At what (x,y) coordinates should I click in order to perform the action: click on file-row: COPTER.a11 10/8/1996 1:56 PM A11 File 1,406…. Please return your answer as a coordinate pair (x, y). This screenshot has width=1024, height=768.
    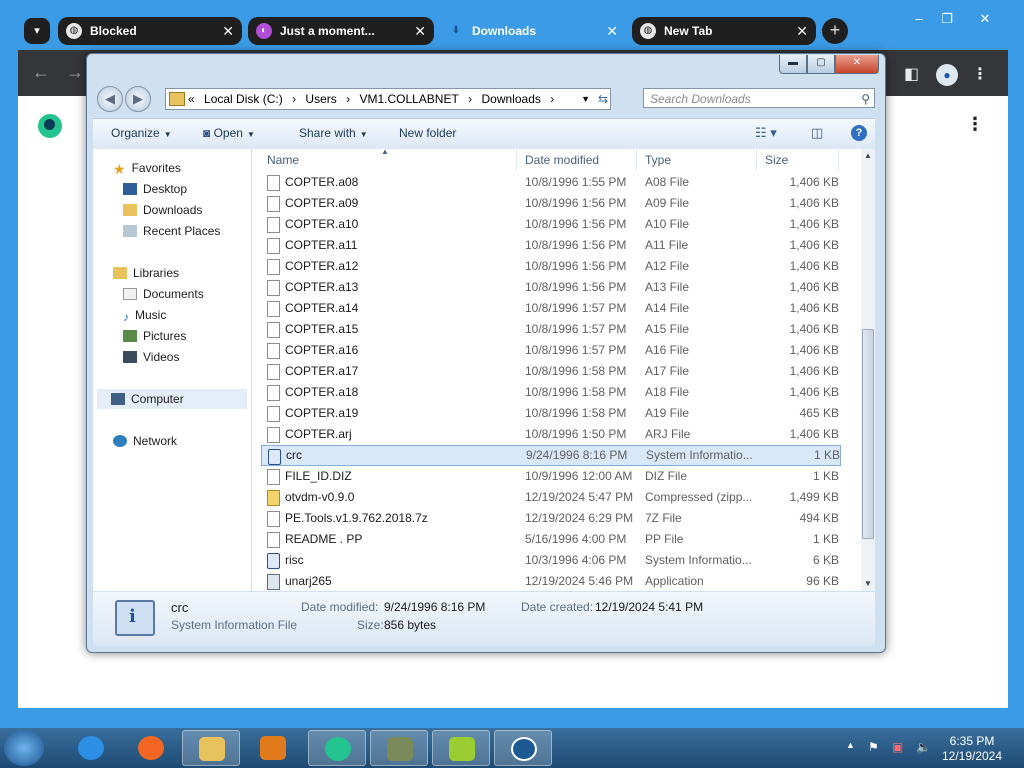
    Looking at the image, I should click on (551, 245).